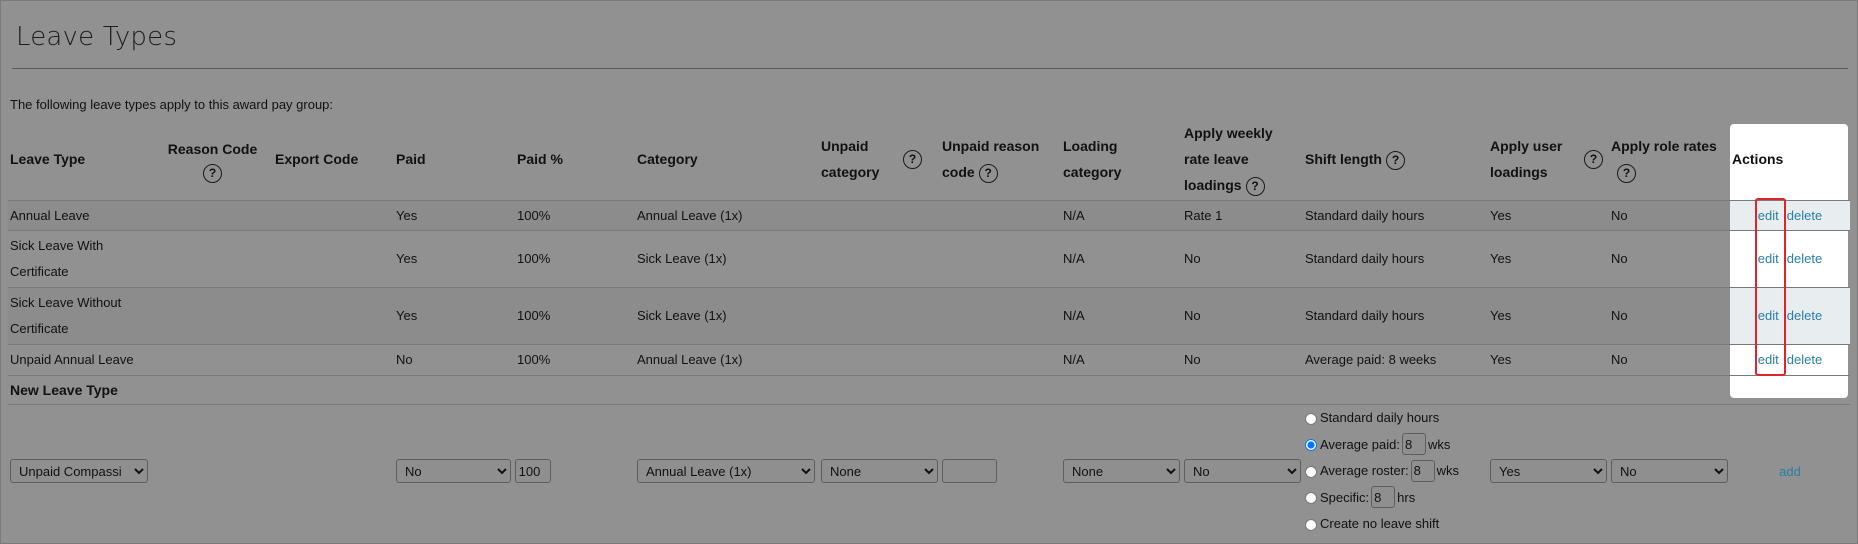 The image size is (1858, 544). I want to click on unpaid-reason-code-input, so click(969, 471).